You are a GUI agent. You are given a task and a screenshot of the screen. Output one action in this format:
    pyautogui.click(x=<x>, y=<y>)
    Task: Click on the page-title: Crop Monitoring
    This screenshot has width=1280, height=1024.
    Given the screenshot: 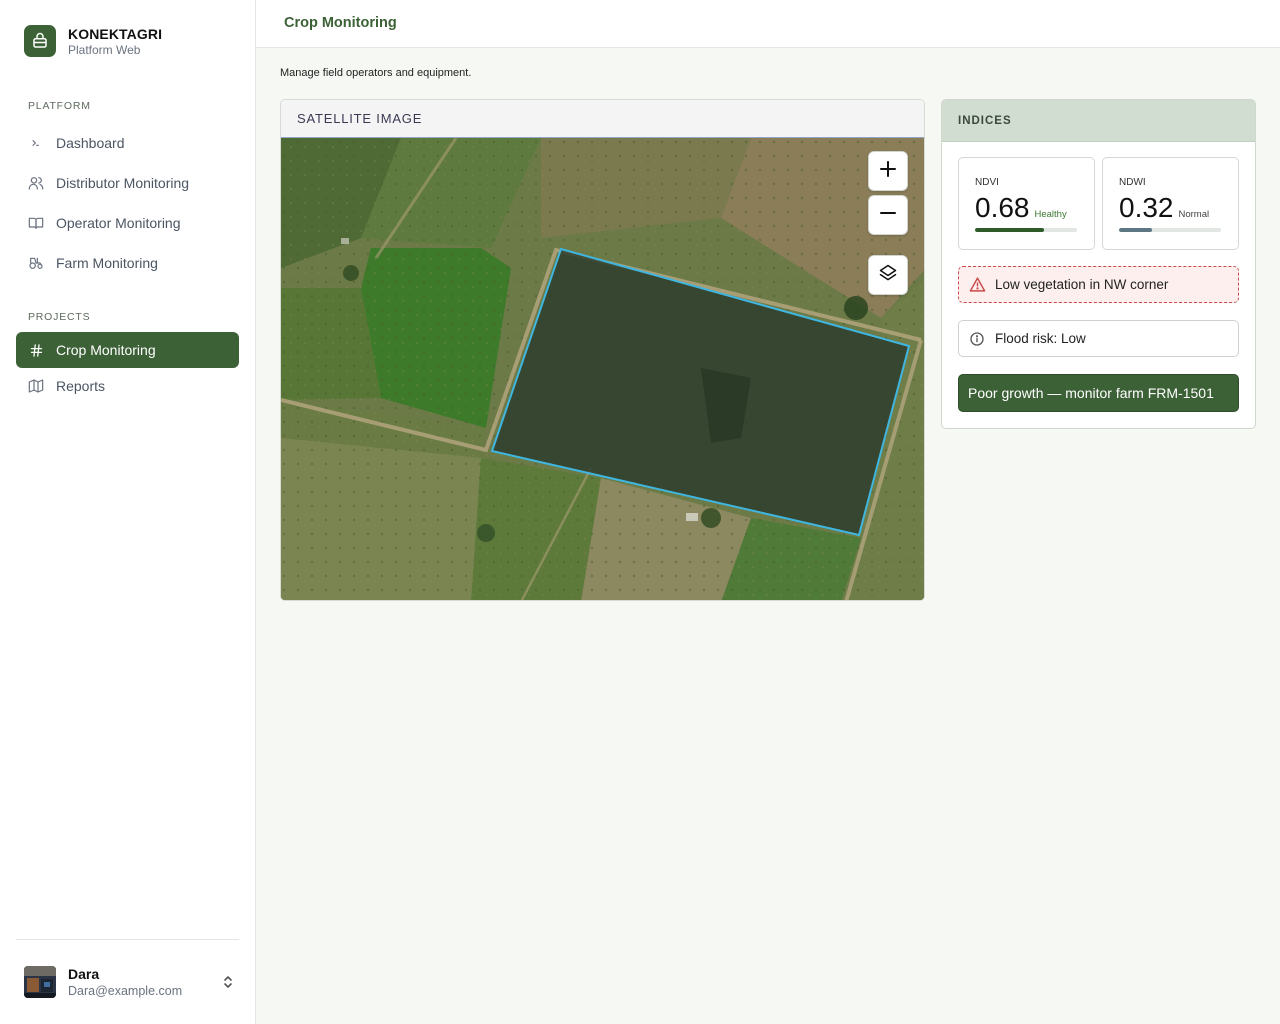 What is the action you would take?
    pyautogui.click(x=340, y=23)
    